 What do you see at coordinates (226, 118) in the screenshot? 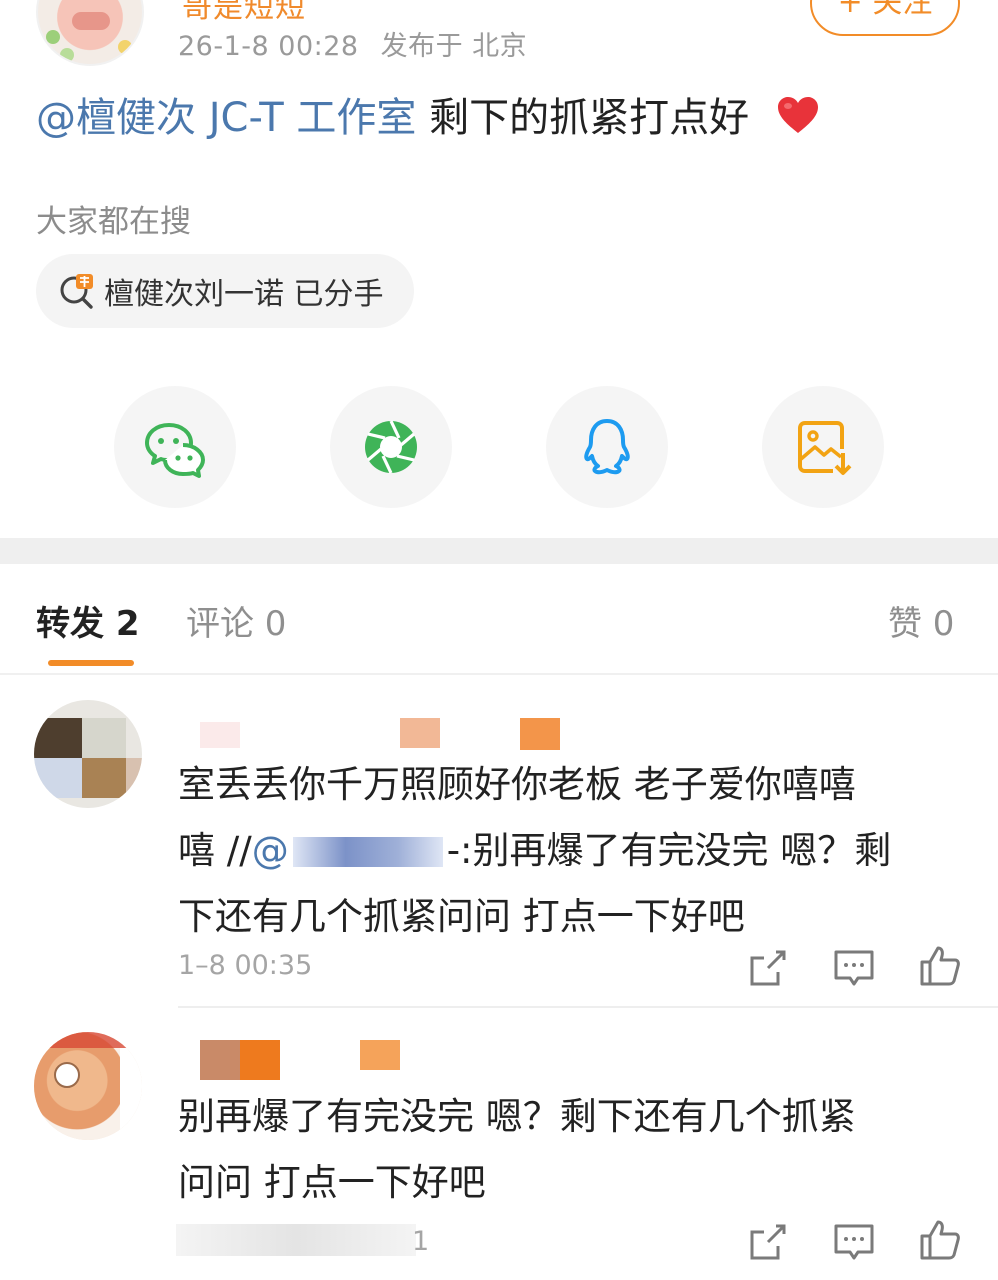
I see `post-mention-link: @檀健次 JC-T 工作室` at bounding box center [226, 118].